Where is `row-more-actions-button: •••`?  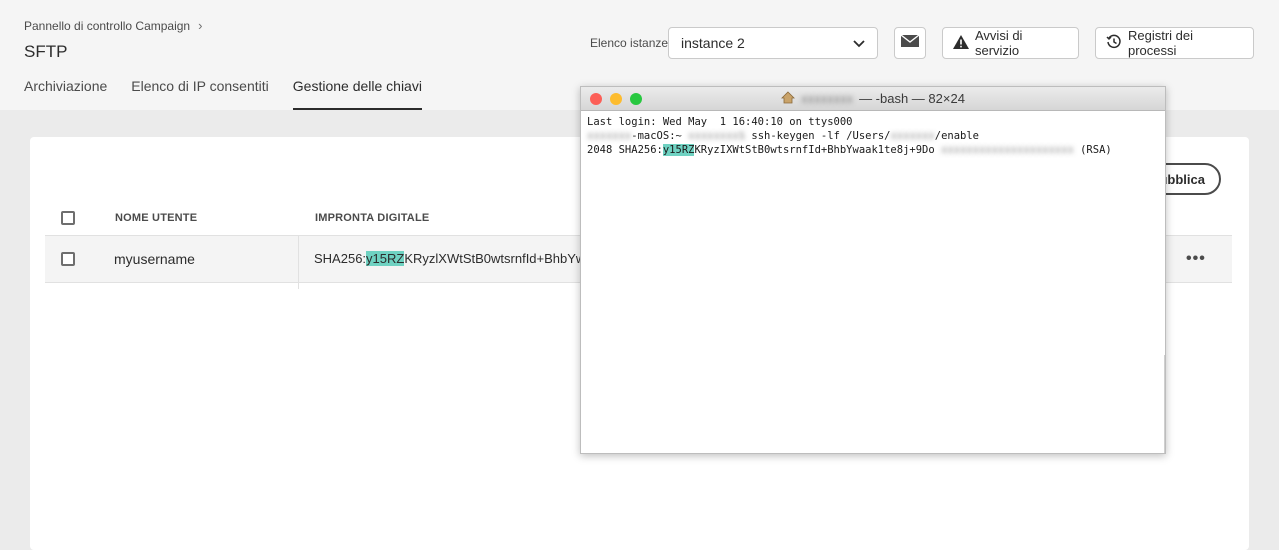 row-more-actions-button: ••• is located at coordinates (1196, 259).